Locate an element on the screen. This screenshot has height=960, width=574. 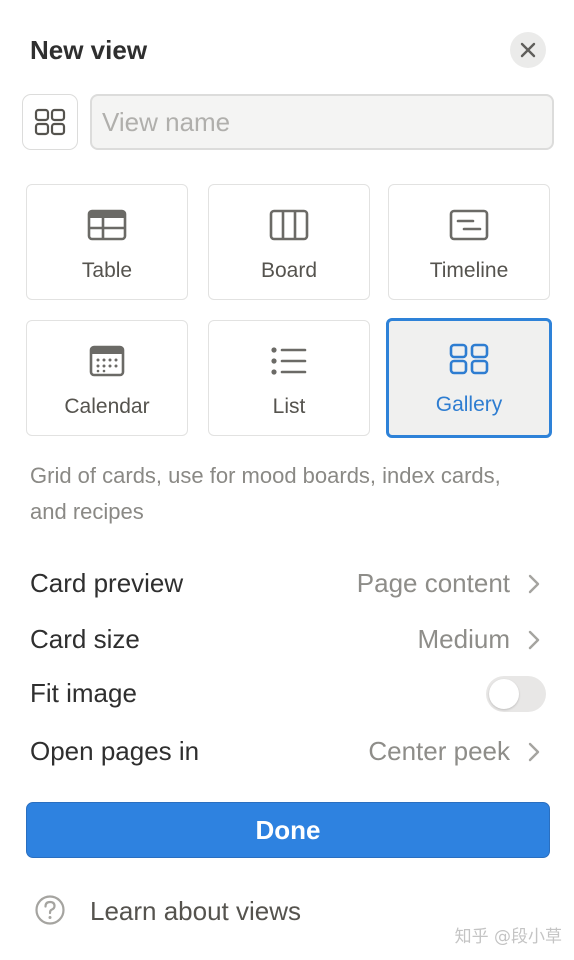
close-button is located at coordinates (528, 50).